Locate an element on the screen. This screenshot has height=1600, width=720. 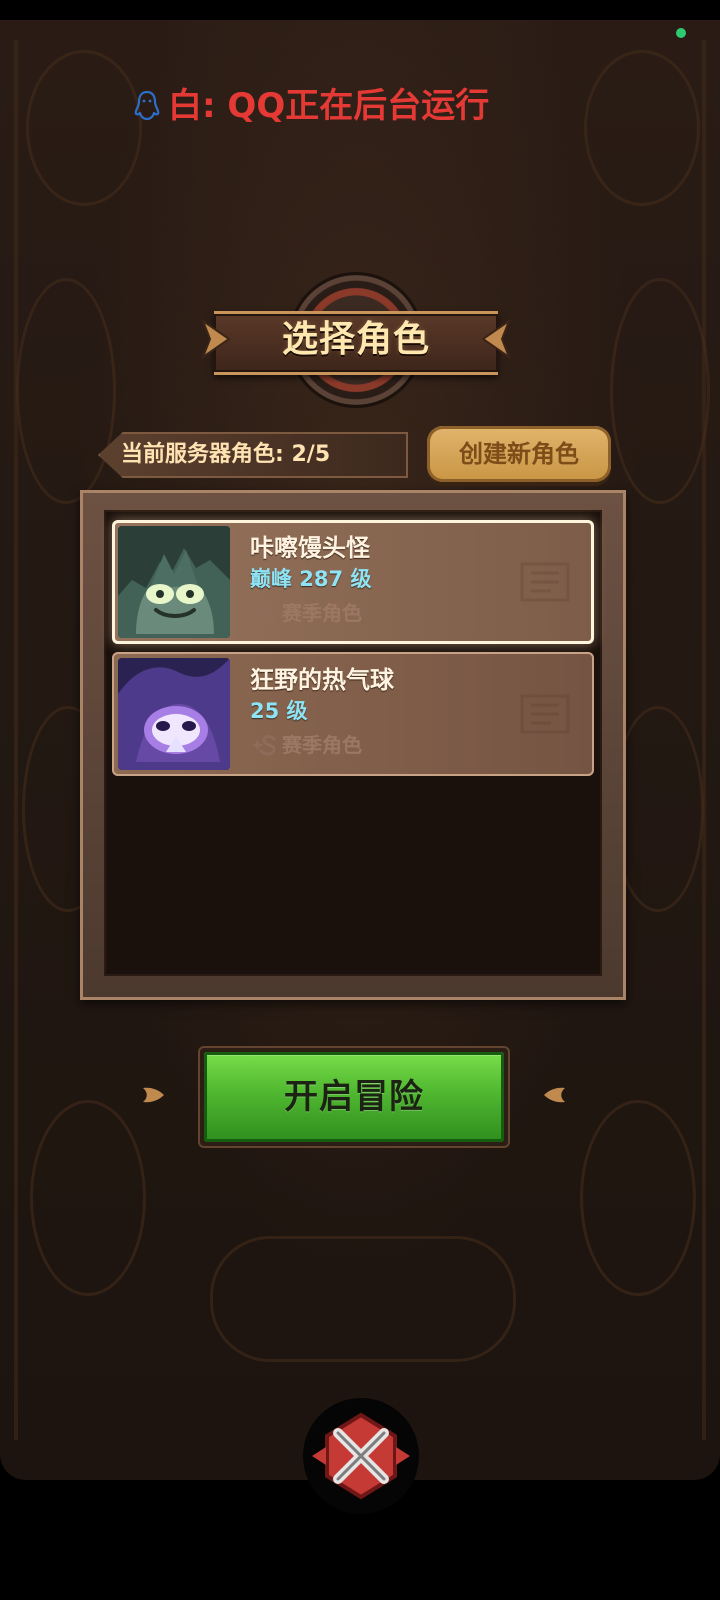
page-title: 选择角色 is located at coordinates (355, 339).